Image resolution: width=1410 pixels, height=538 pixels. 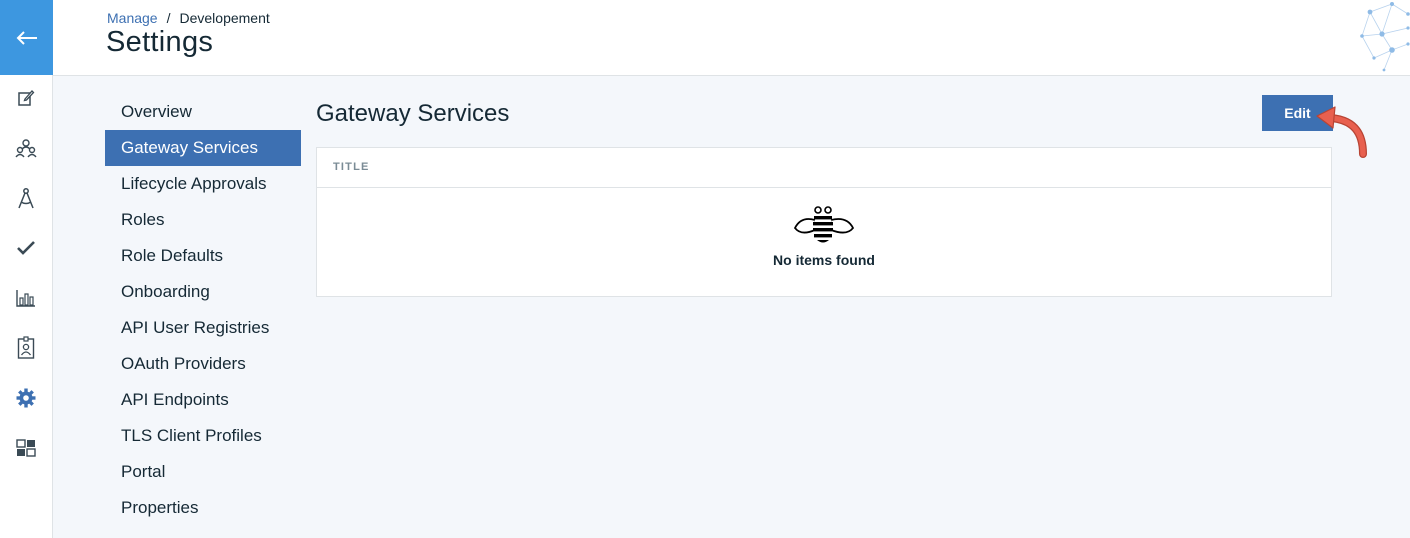 I want to click on subnav-item-lifecycle-approvals: Lifecycle Approvals, so click(x=203, y=184).